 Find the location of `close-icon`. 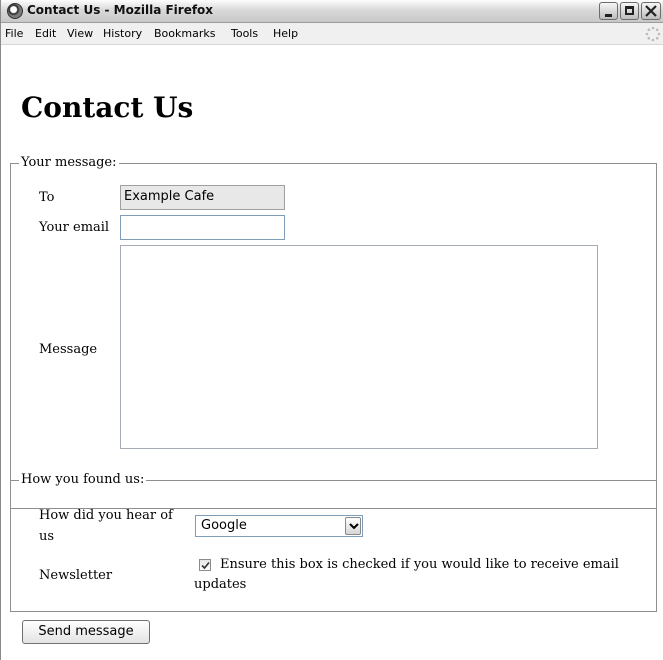

close-icon is located at coordinates (651, 11).